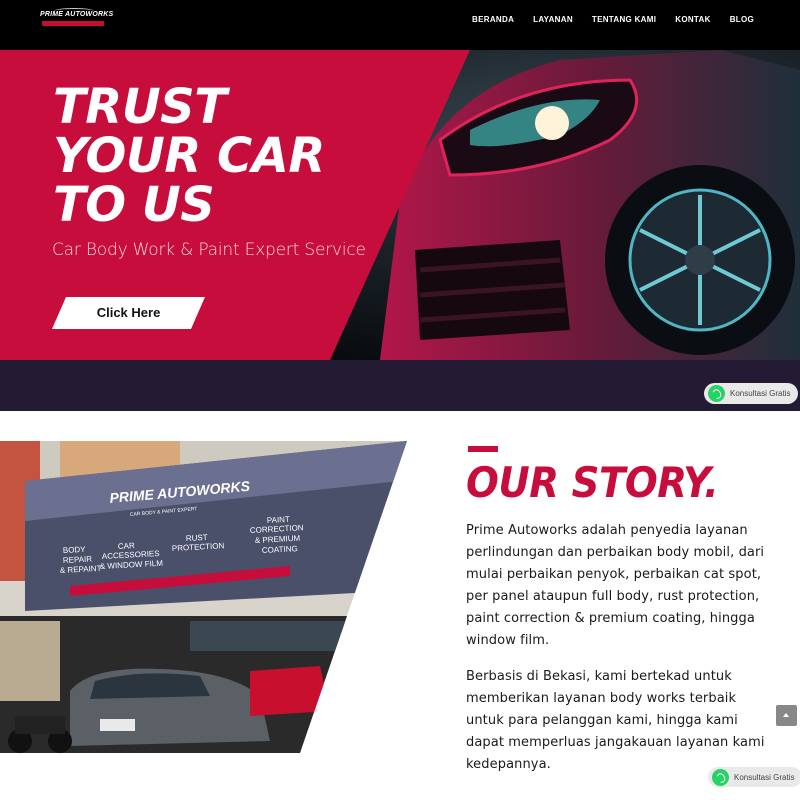  What do you see at coordinates (742, 19) in the screenshot?
I see `nav-item-blog: BLOG` at bounding box center [742, 19].